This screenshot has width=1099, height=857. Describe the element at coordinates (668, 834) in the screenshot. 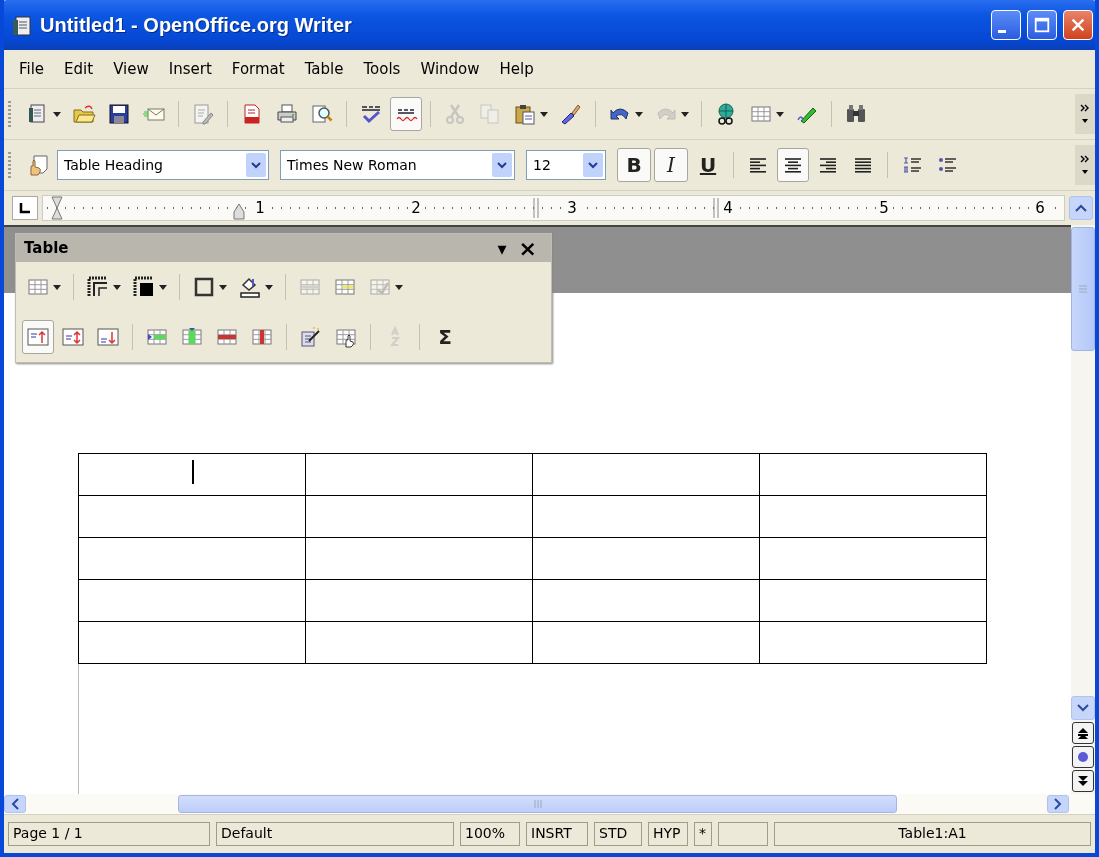

I see `status-field: HYP` at that location.